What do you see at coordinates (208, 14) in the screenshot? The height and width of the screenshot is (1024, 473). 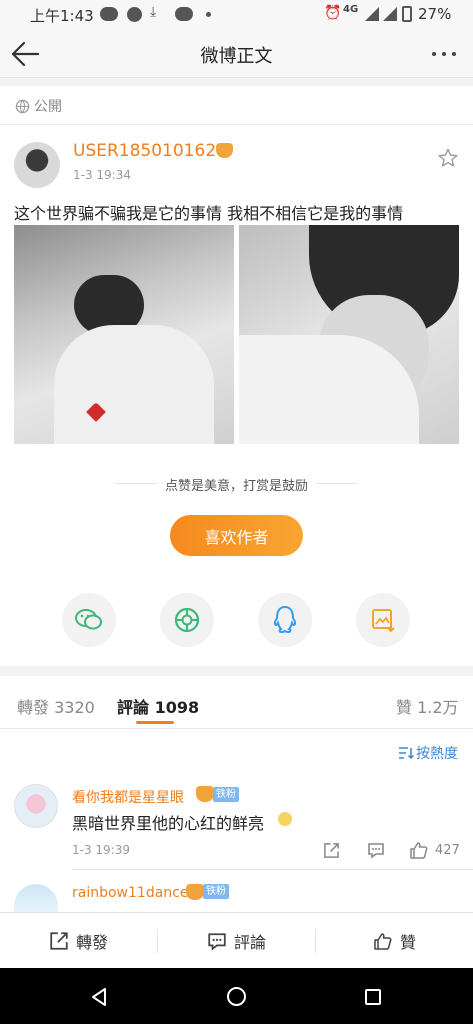 I see `notification-dot-icon` at bounding box center [208, 14].